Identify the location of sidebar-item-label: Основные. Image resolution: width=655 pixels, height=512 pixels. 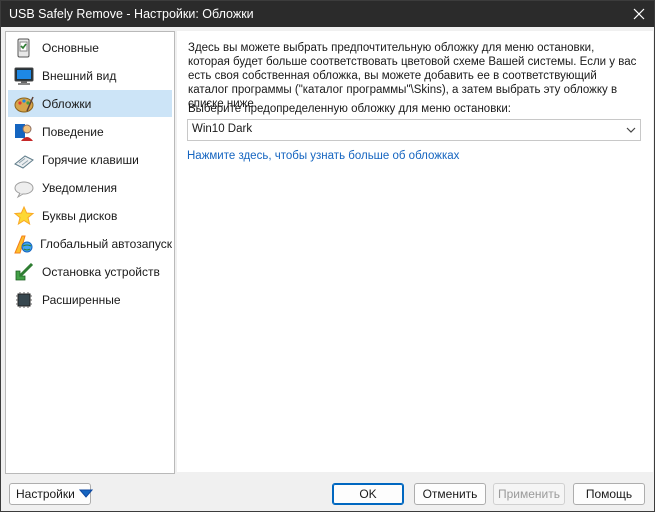
(70, 47).